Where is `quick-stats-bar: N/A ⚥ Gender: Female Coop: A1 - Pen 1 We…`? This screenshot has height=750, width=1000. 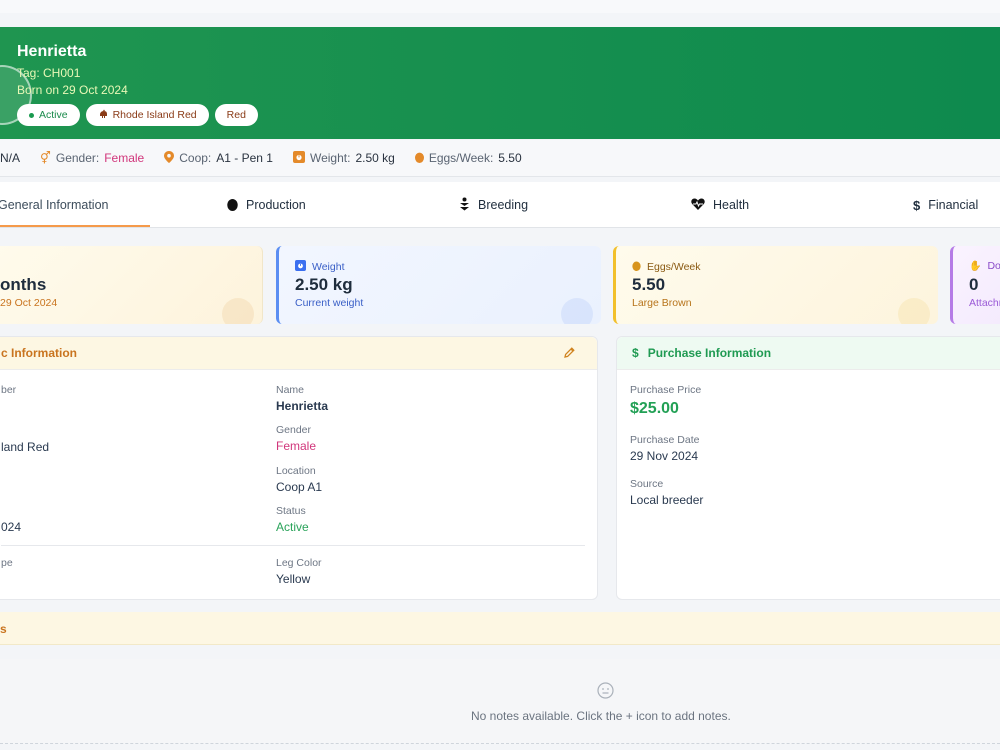
quick-stats-bar: N/A ⚥ Gender: Female Coop: A1 - Pen 1 We… is located at coordinates (500, 158).